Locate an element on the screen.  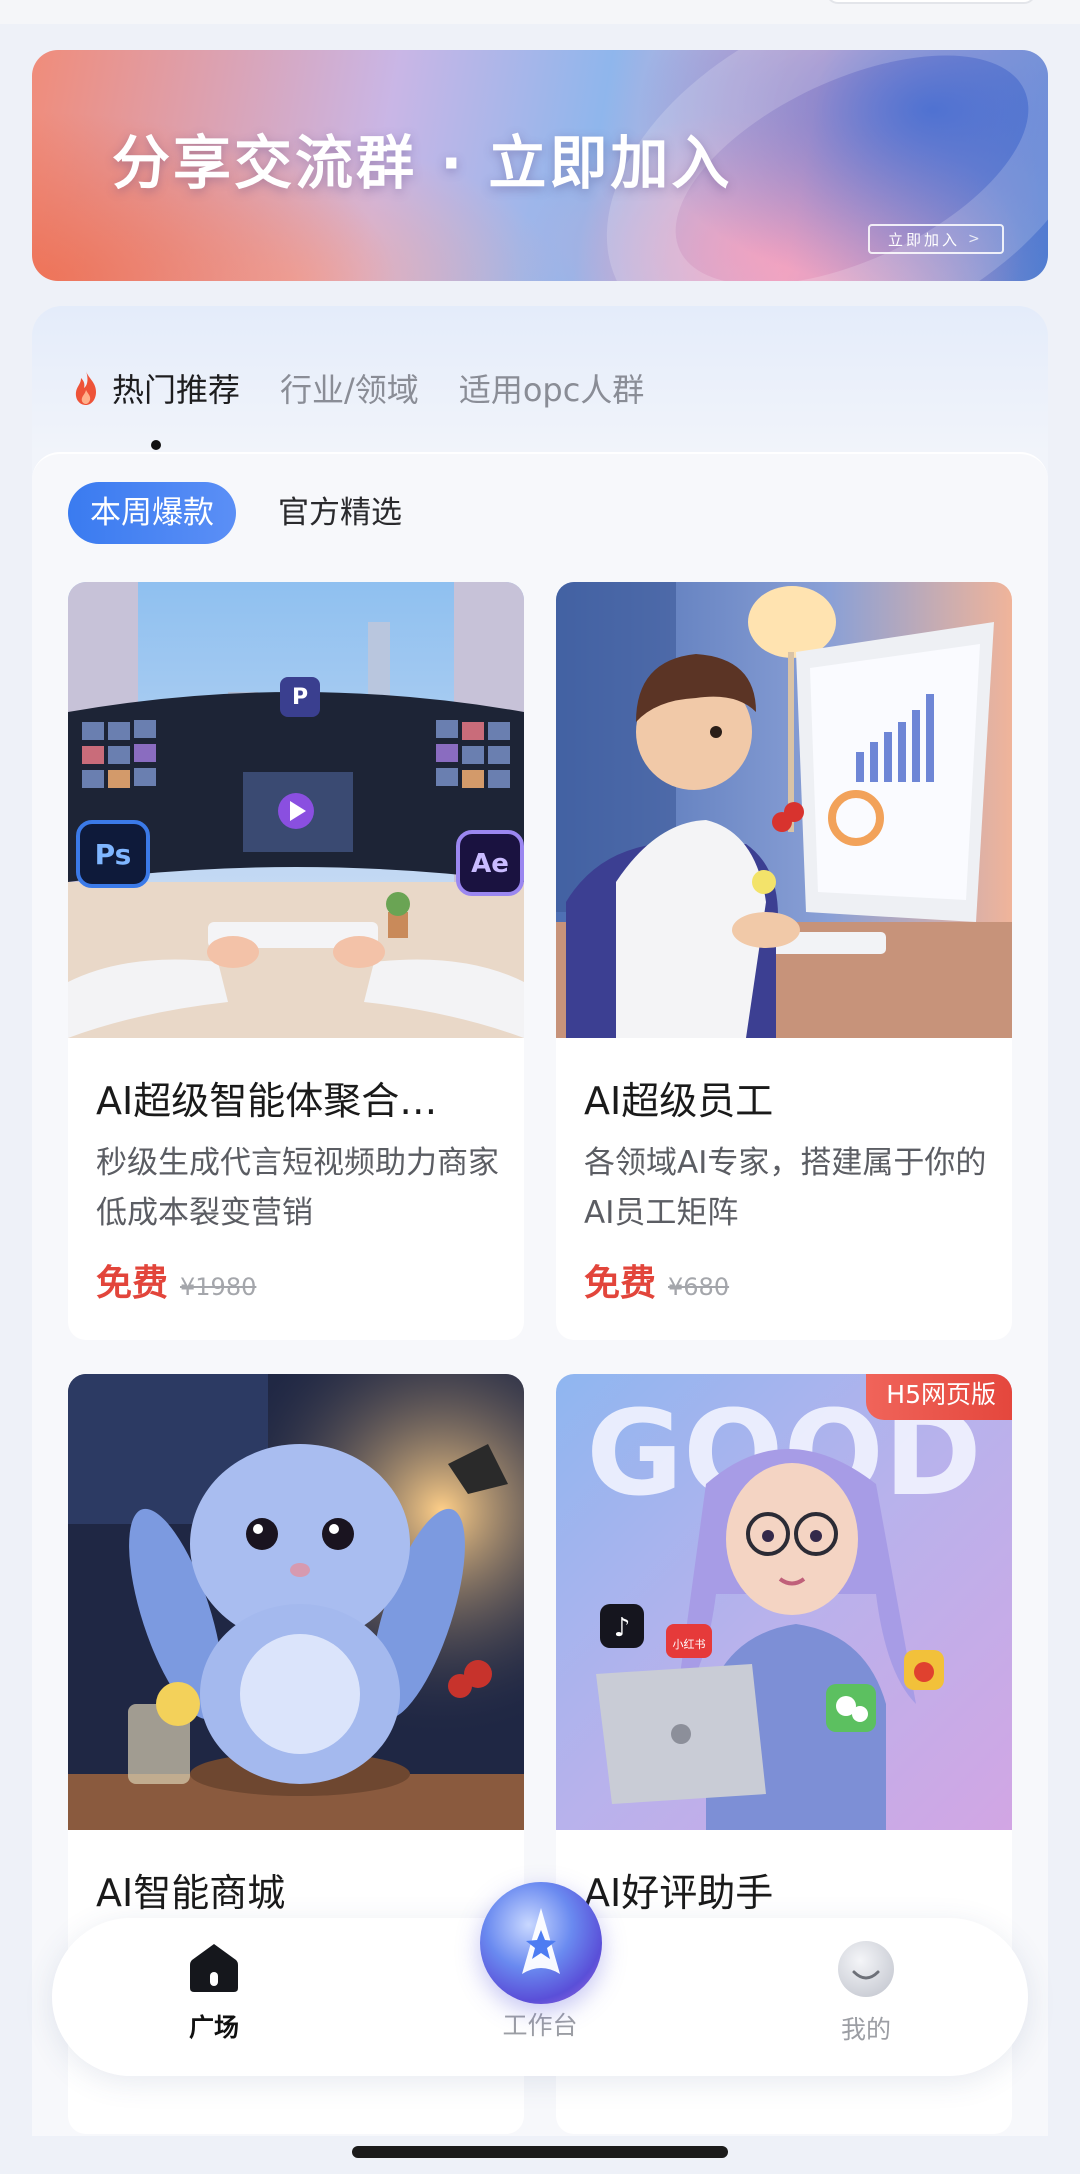
promo-banner: 分享交流群 · 立即加入 立即加入 > is located at coordinates (540, 165).